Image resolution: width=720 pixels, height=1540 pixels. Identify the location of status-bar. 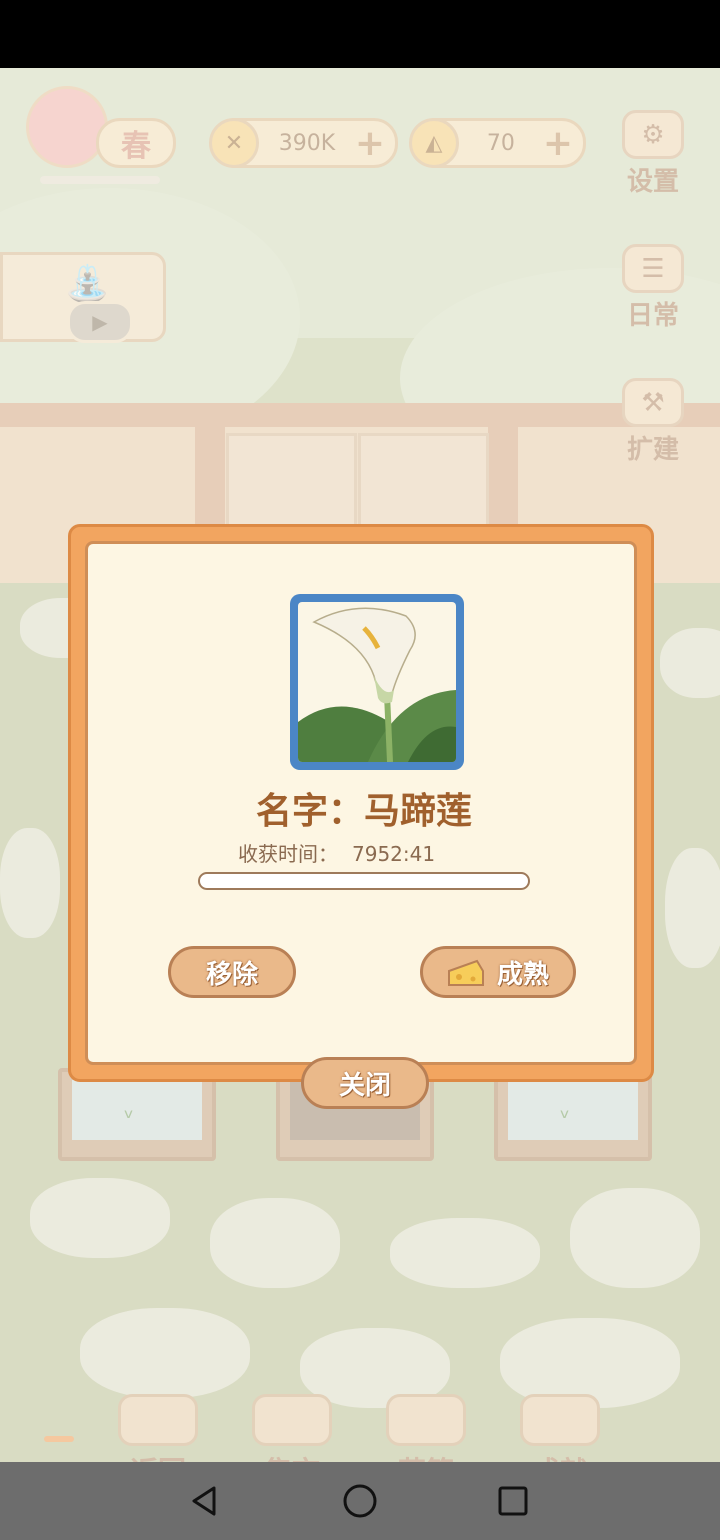
(360, 34).